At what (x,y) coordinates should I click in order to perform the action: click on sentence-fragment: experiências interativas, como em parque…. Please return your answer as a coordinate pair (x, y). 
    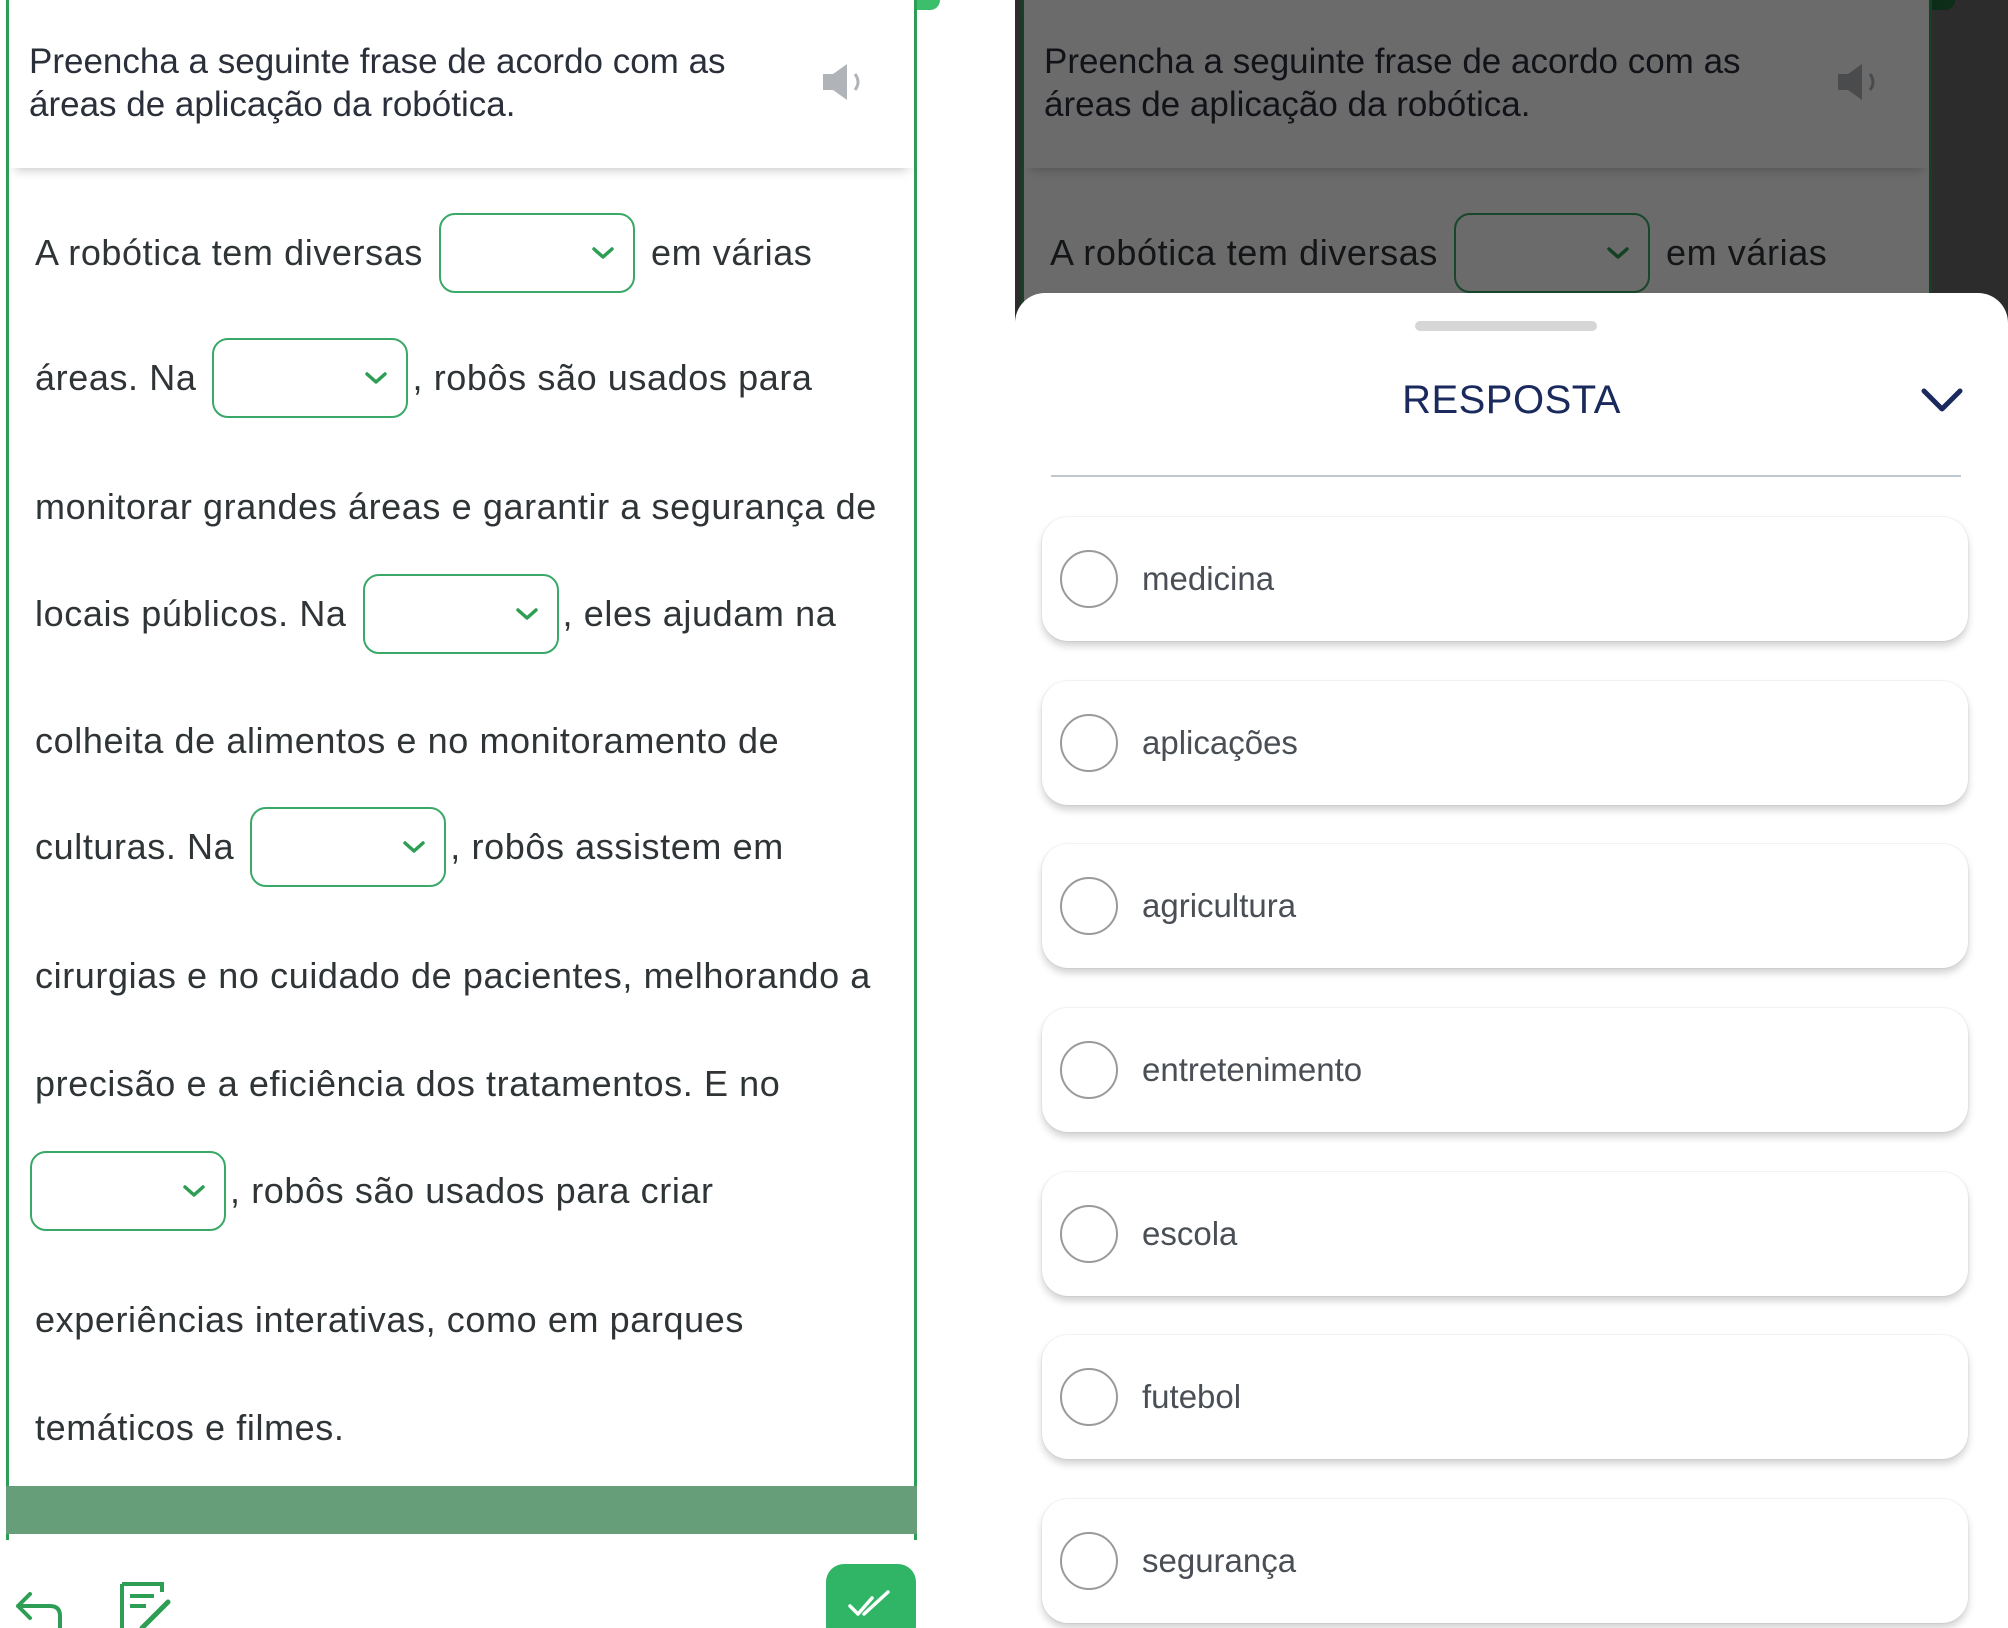
    Looking at the image, I should click on (389, 1319).